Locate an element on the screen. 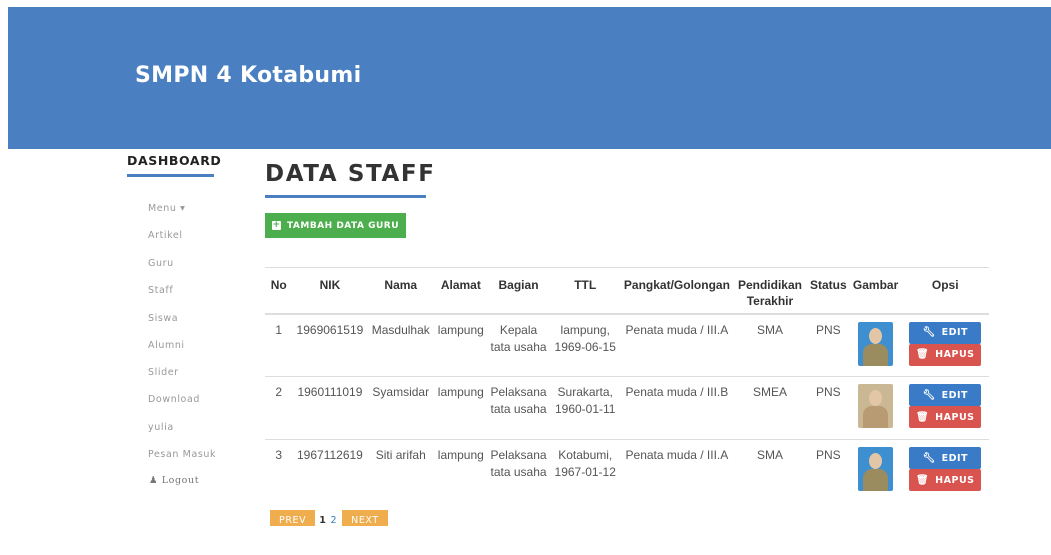 The width and height of the screenshot is (1051, 555). col-pangkat: Pangkat/Golongan is located at coordinates (676, 291).